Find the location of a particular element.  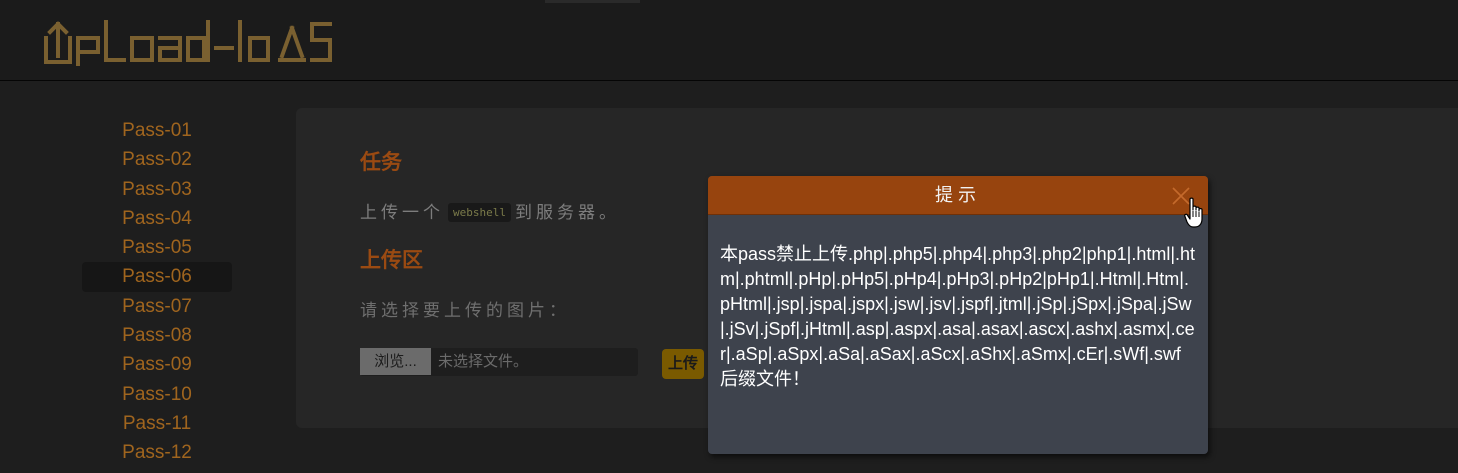

upload-button: 上传 is located at coordinates (683, 364).